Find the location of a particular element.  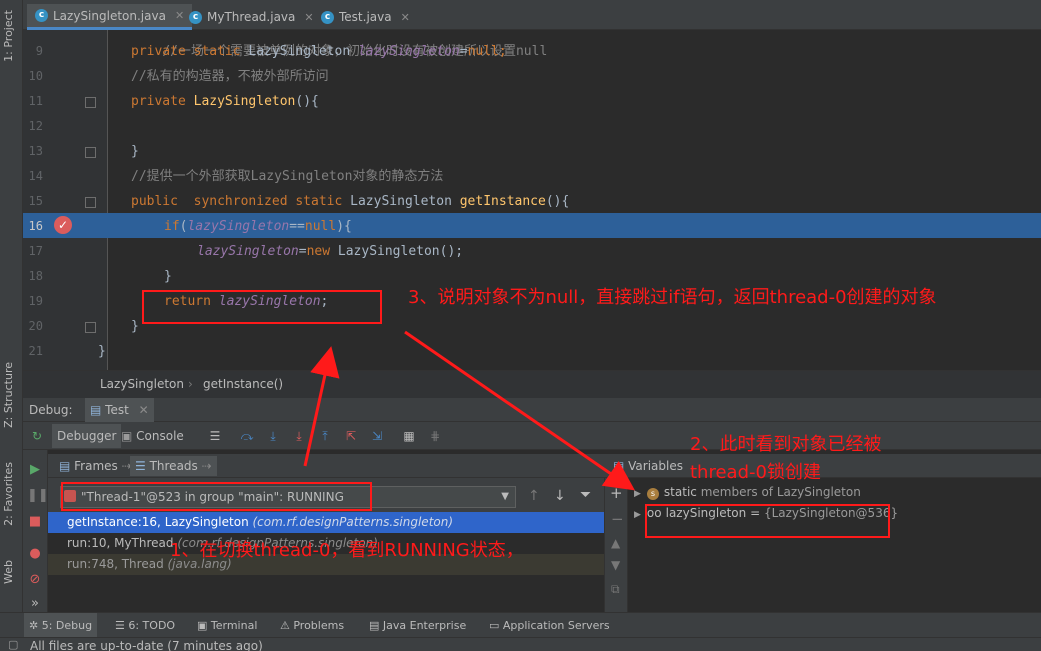

tool-tab-label: Application Servers is located at coordinates (556, 625).